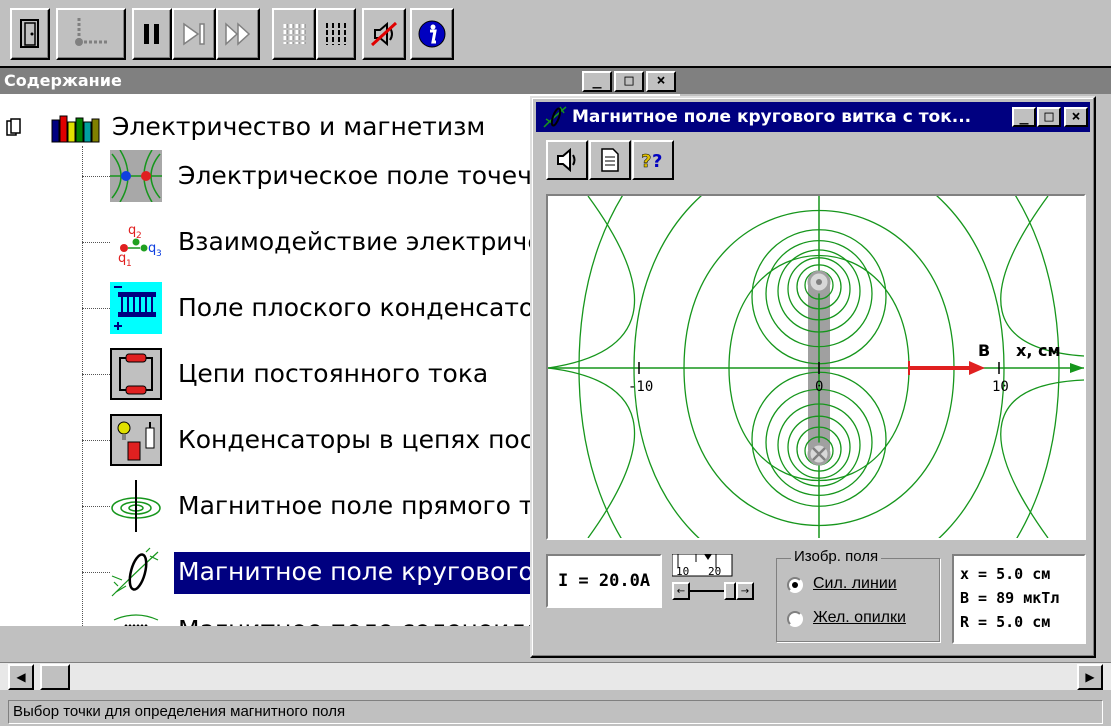 This screenshot has width=1111, height=726. I want to click on mode-group, so click(314, 34).